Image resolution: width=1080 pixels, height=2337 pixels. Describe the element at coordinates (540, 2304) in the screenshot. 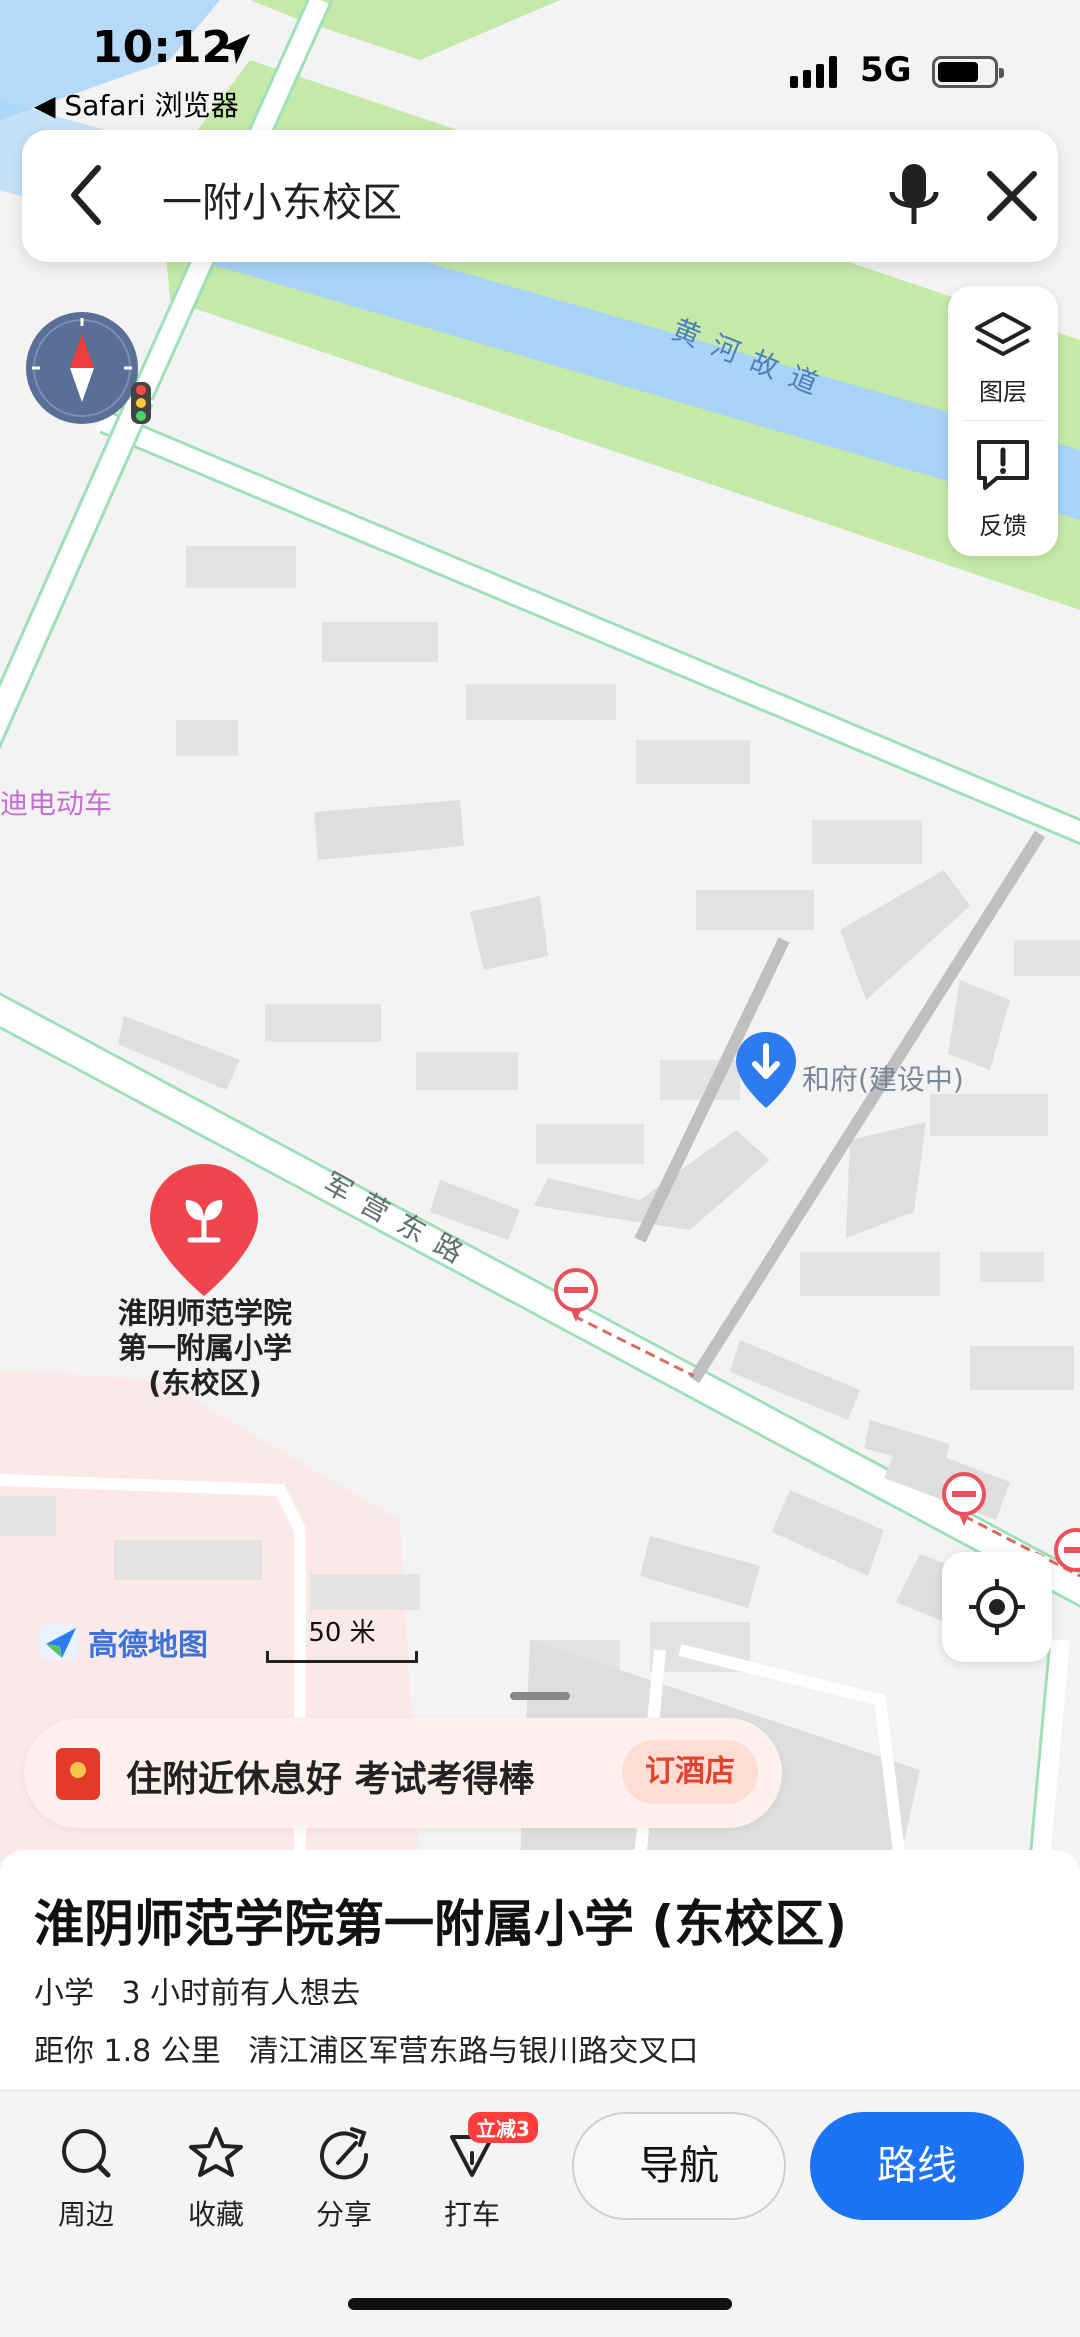

I see `home-indicator` at that location.